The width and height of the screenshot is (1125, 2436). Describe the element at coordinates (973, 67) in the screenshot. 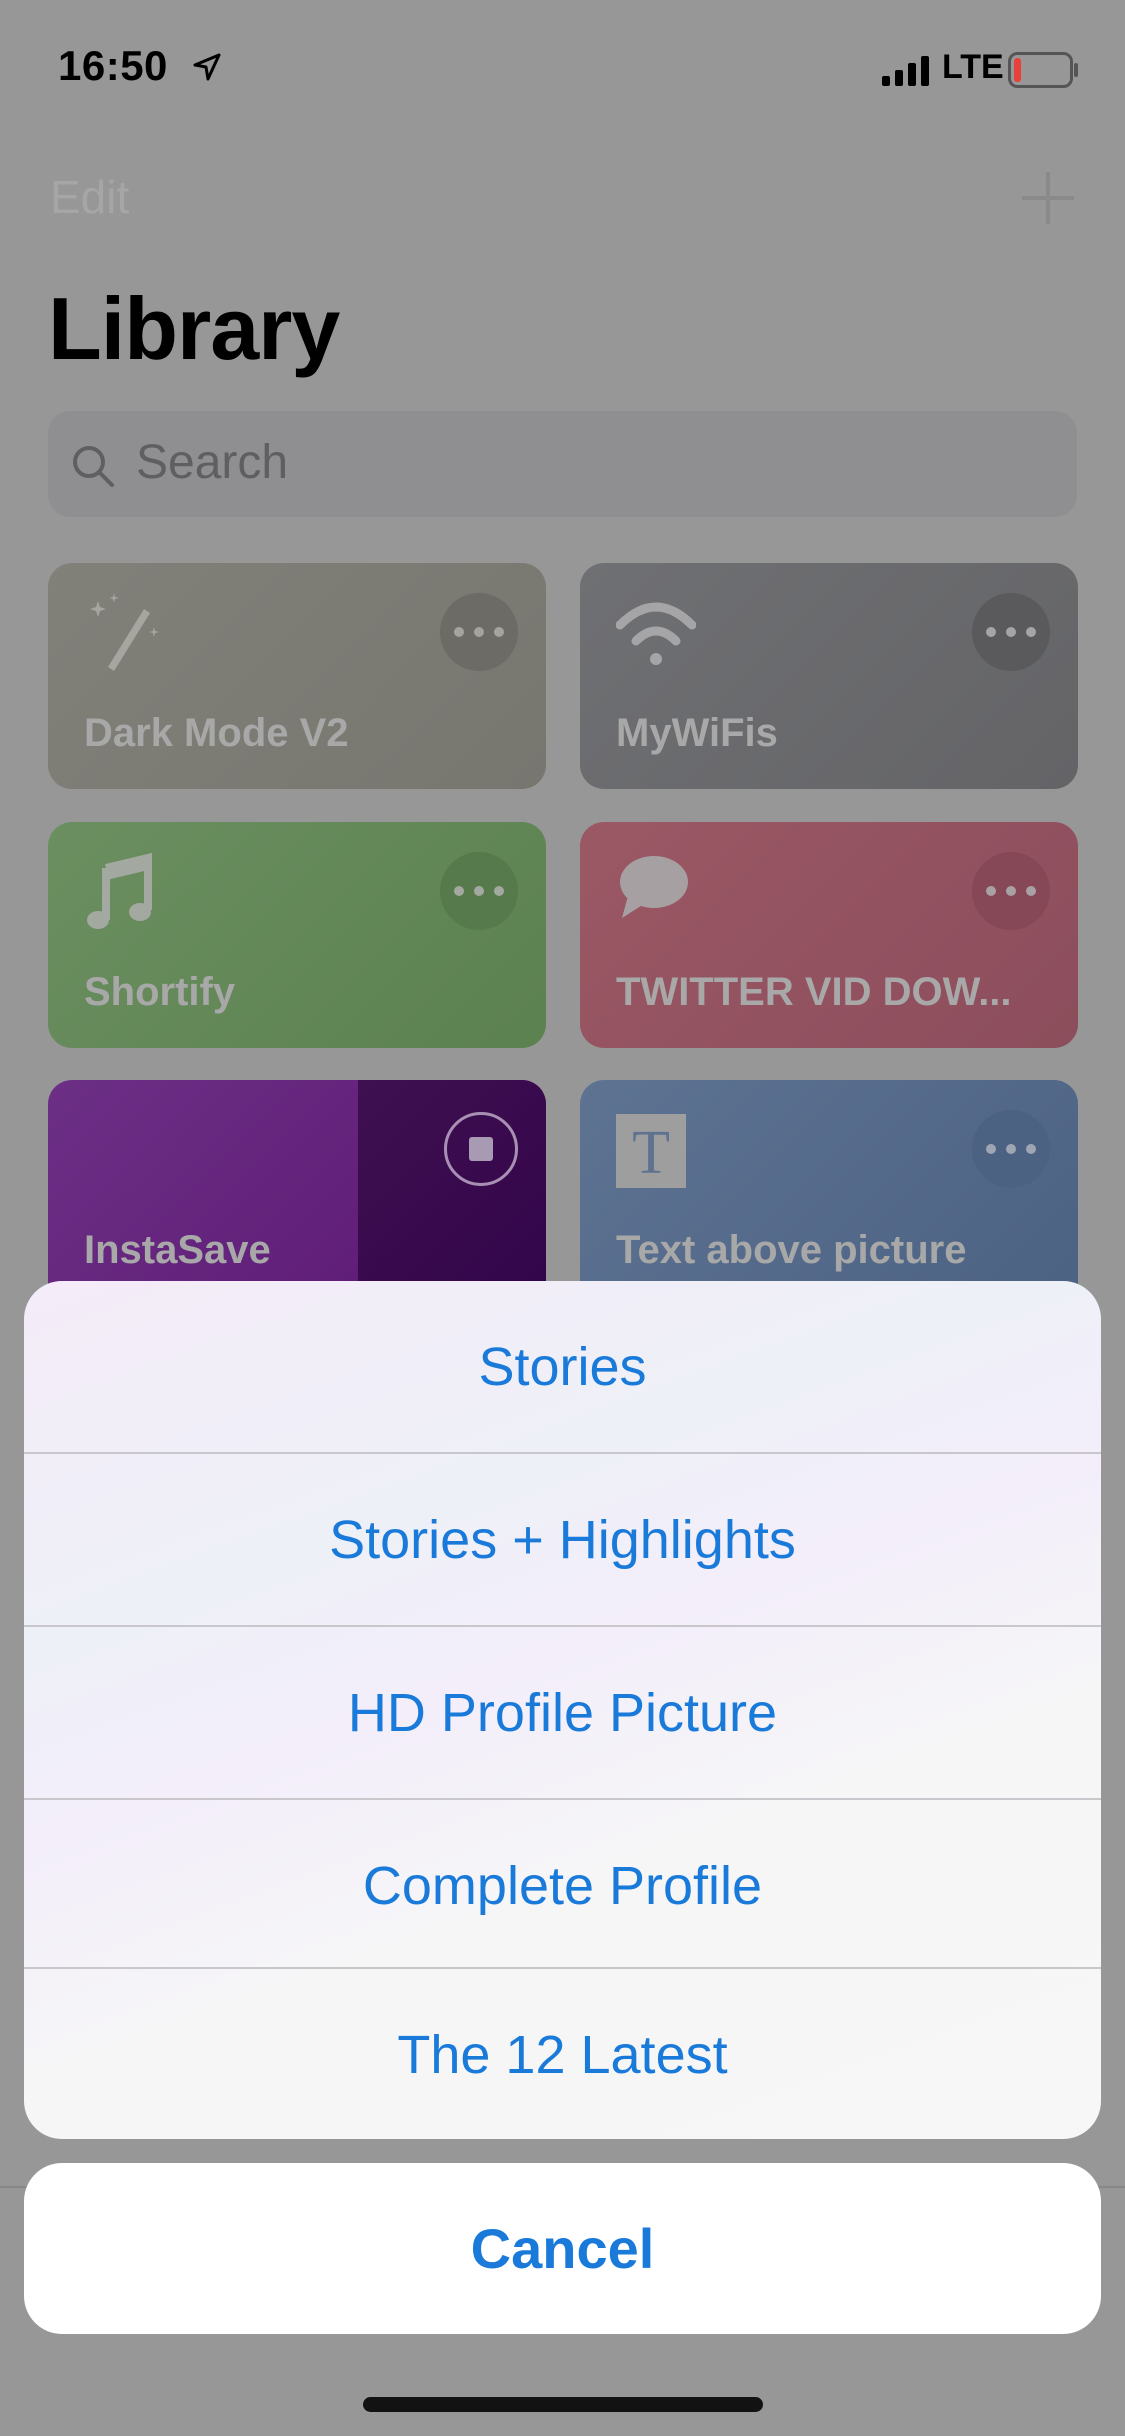

I see `network-type: LTE` at that location.